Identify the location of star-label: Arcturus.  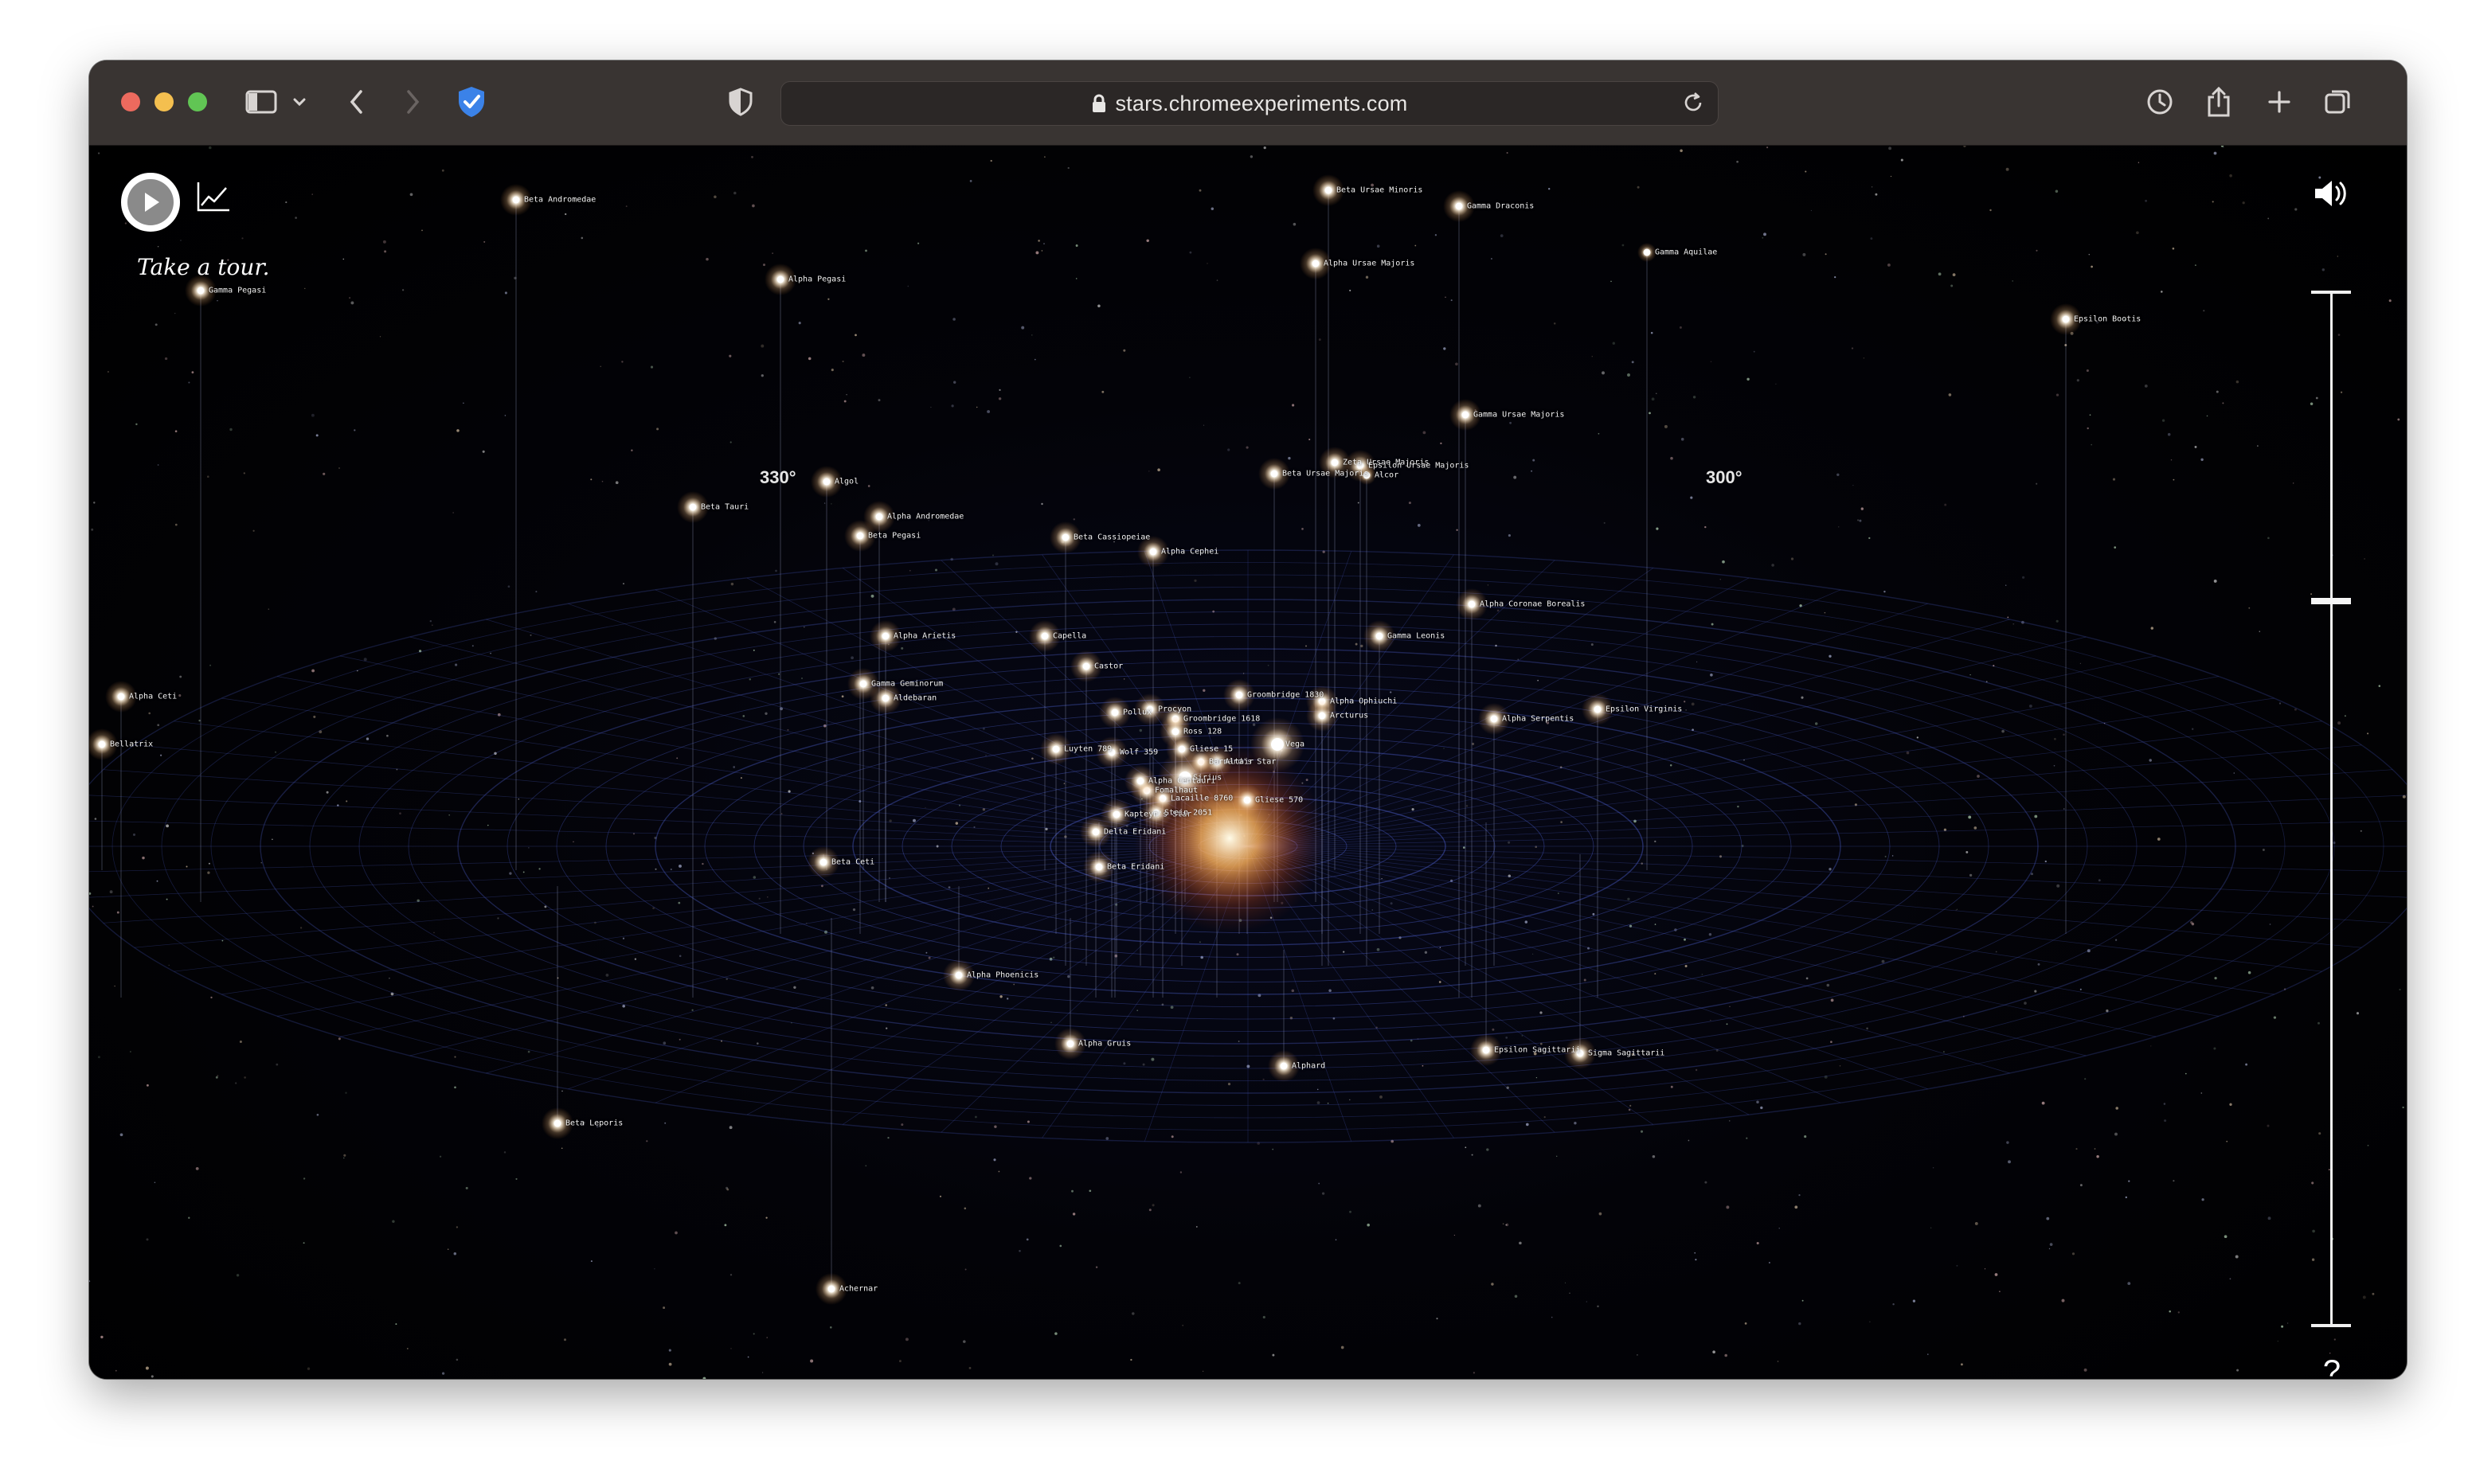
(1349, 716).